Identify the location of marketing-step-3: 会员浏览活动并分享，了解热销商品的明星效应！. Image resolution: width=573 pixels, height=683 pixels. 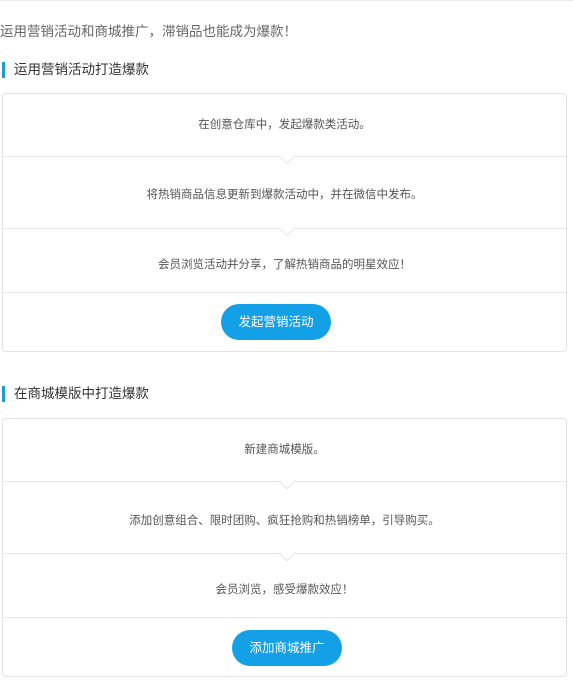
(284, 264).